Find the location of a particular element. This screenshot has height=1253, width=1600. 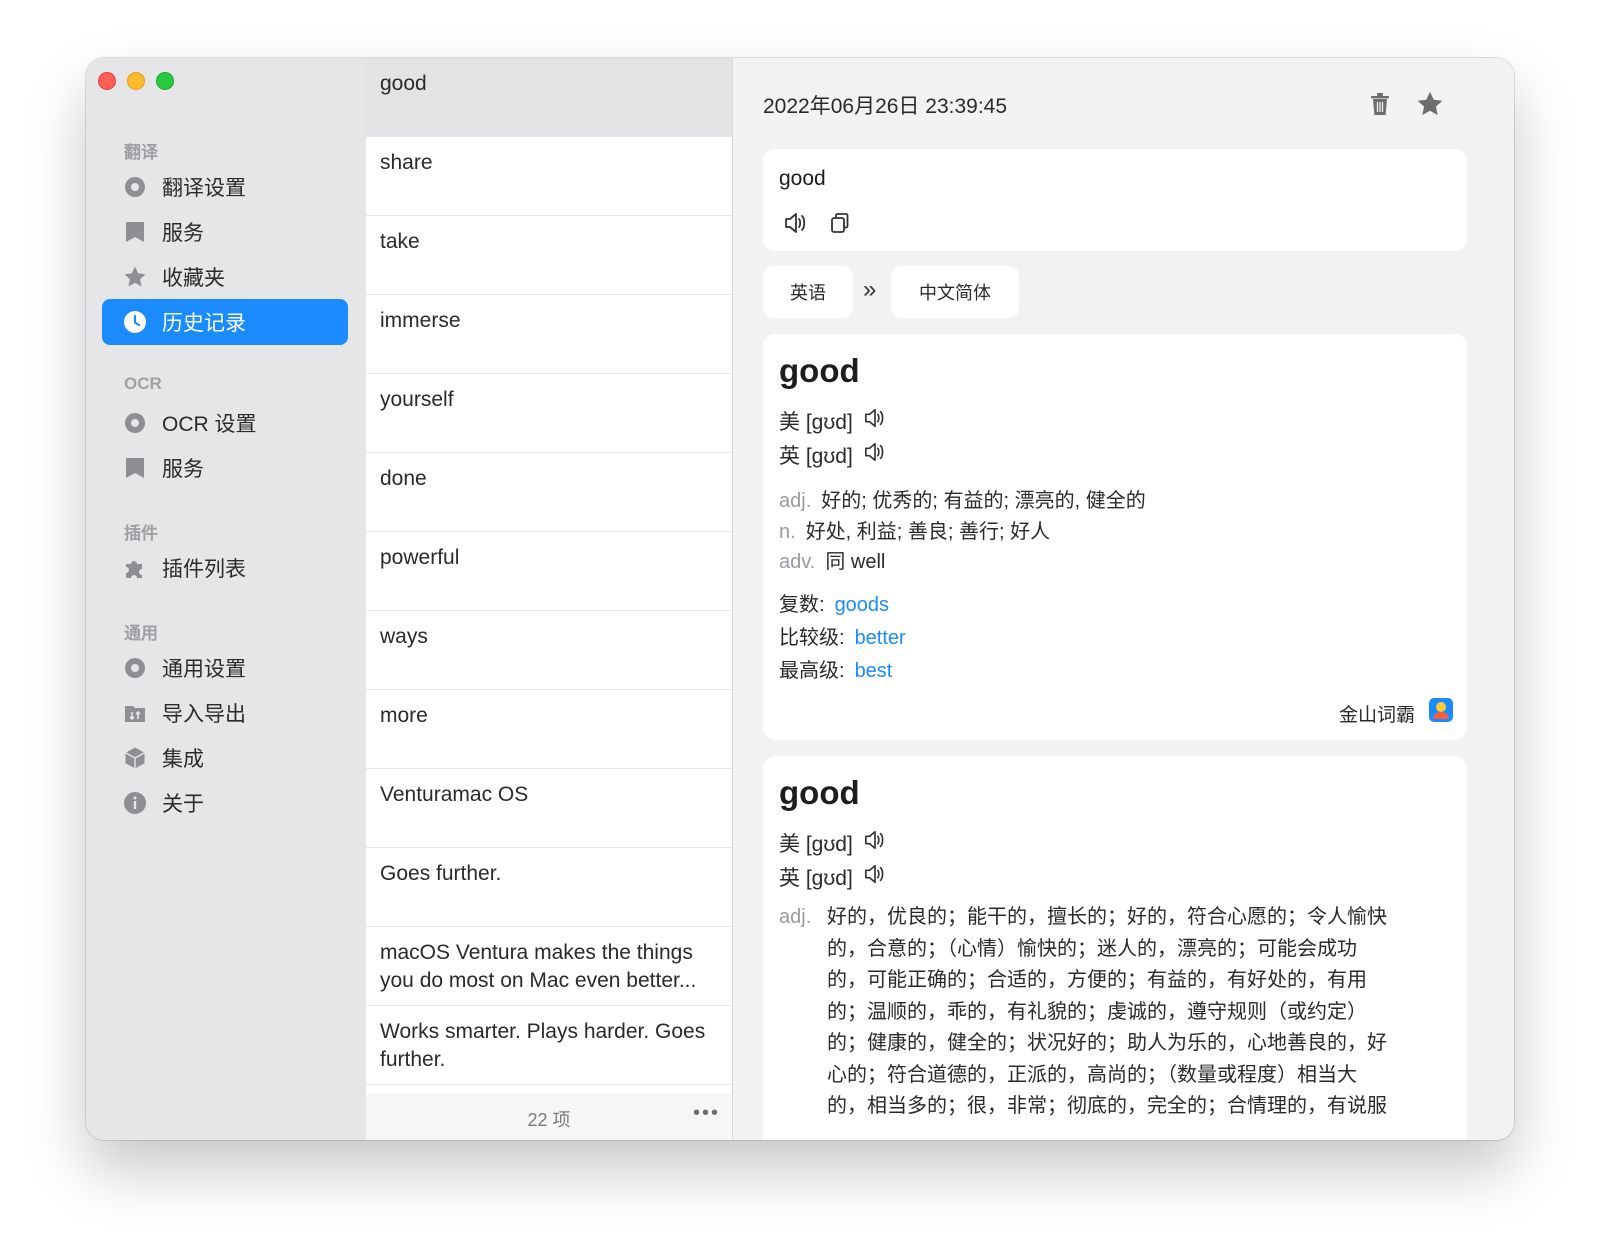

sidebar-item-general-settings: 通用设置 is located at coordinates (225, 668).